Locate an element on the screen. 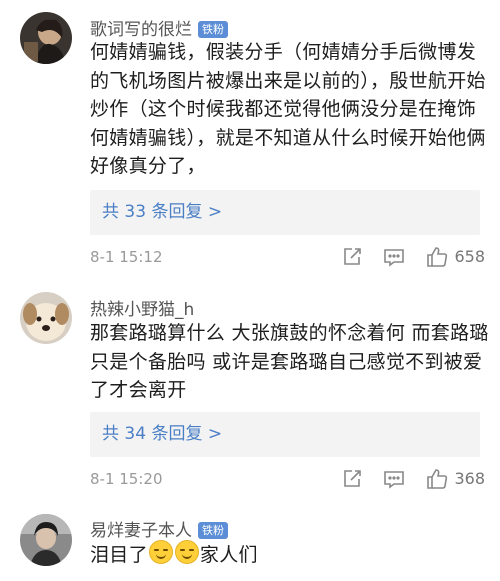  like-count: 368 is located at coordinates (469, 478).